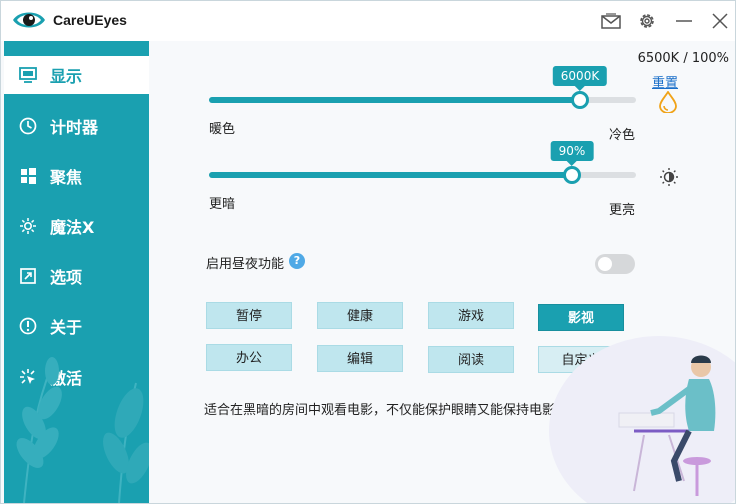 This screenshot has height=504, width=736. Describe the element at coordinates (471, 359) in the screenshot. I see `mode-button-reading: 阅读` at that location.